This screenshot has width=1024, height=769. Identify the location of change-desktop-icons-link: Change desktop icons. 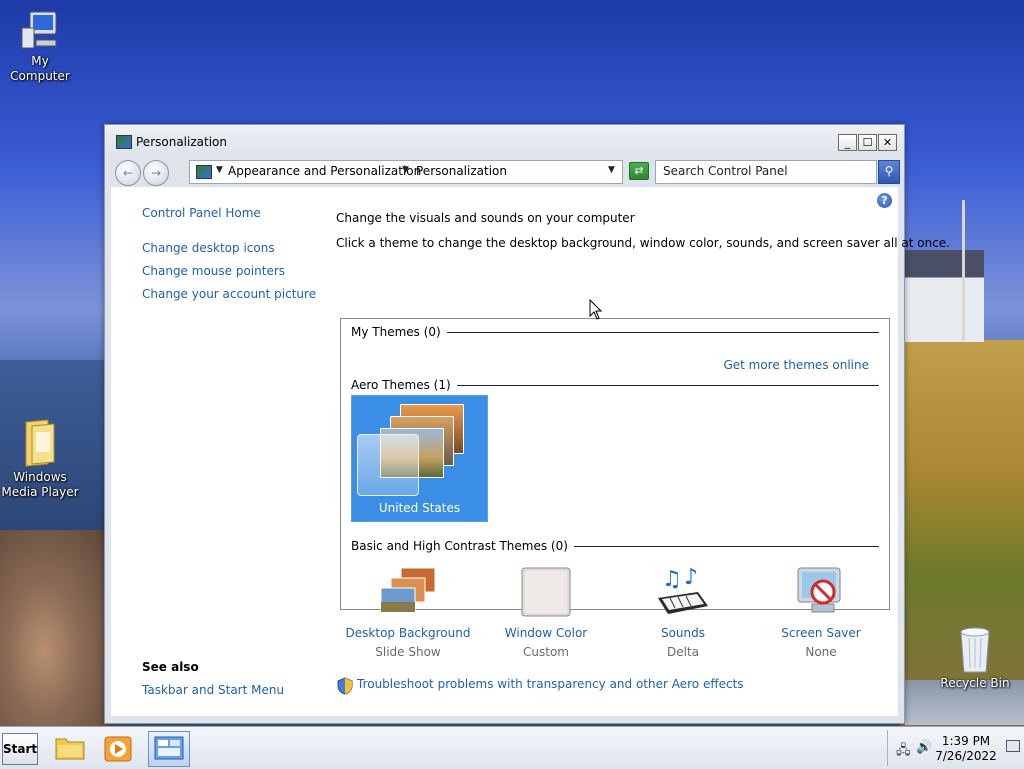
(208, 248).